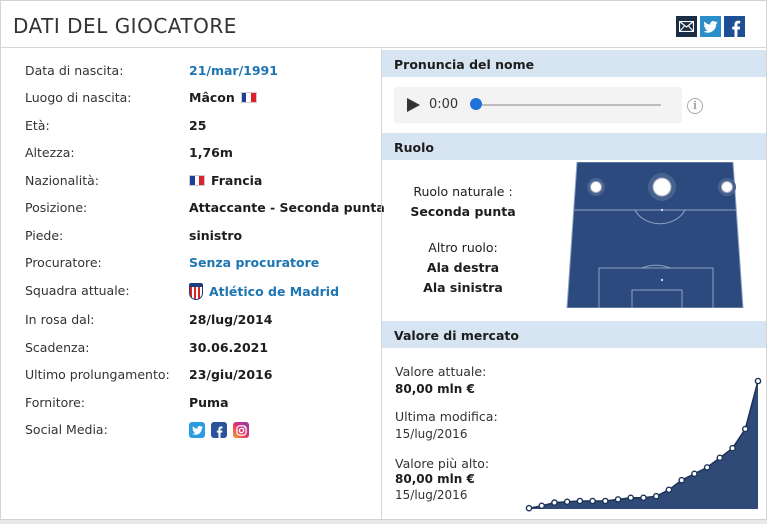  Describe the element at coordinates (212, 97) in the screenshot. I see `birthplace-text: Mâcon` at that location.